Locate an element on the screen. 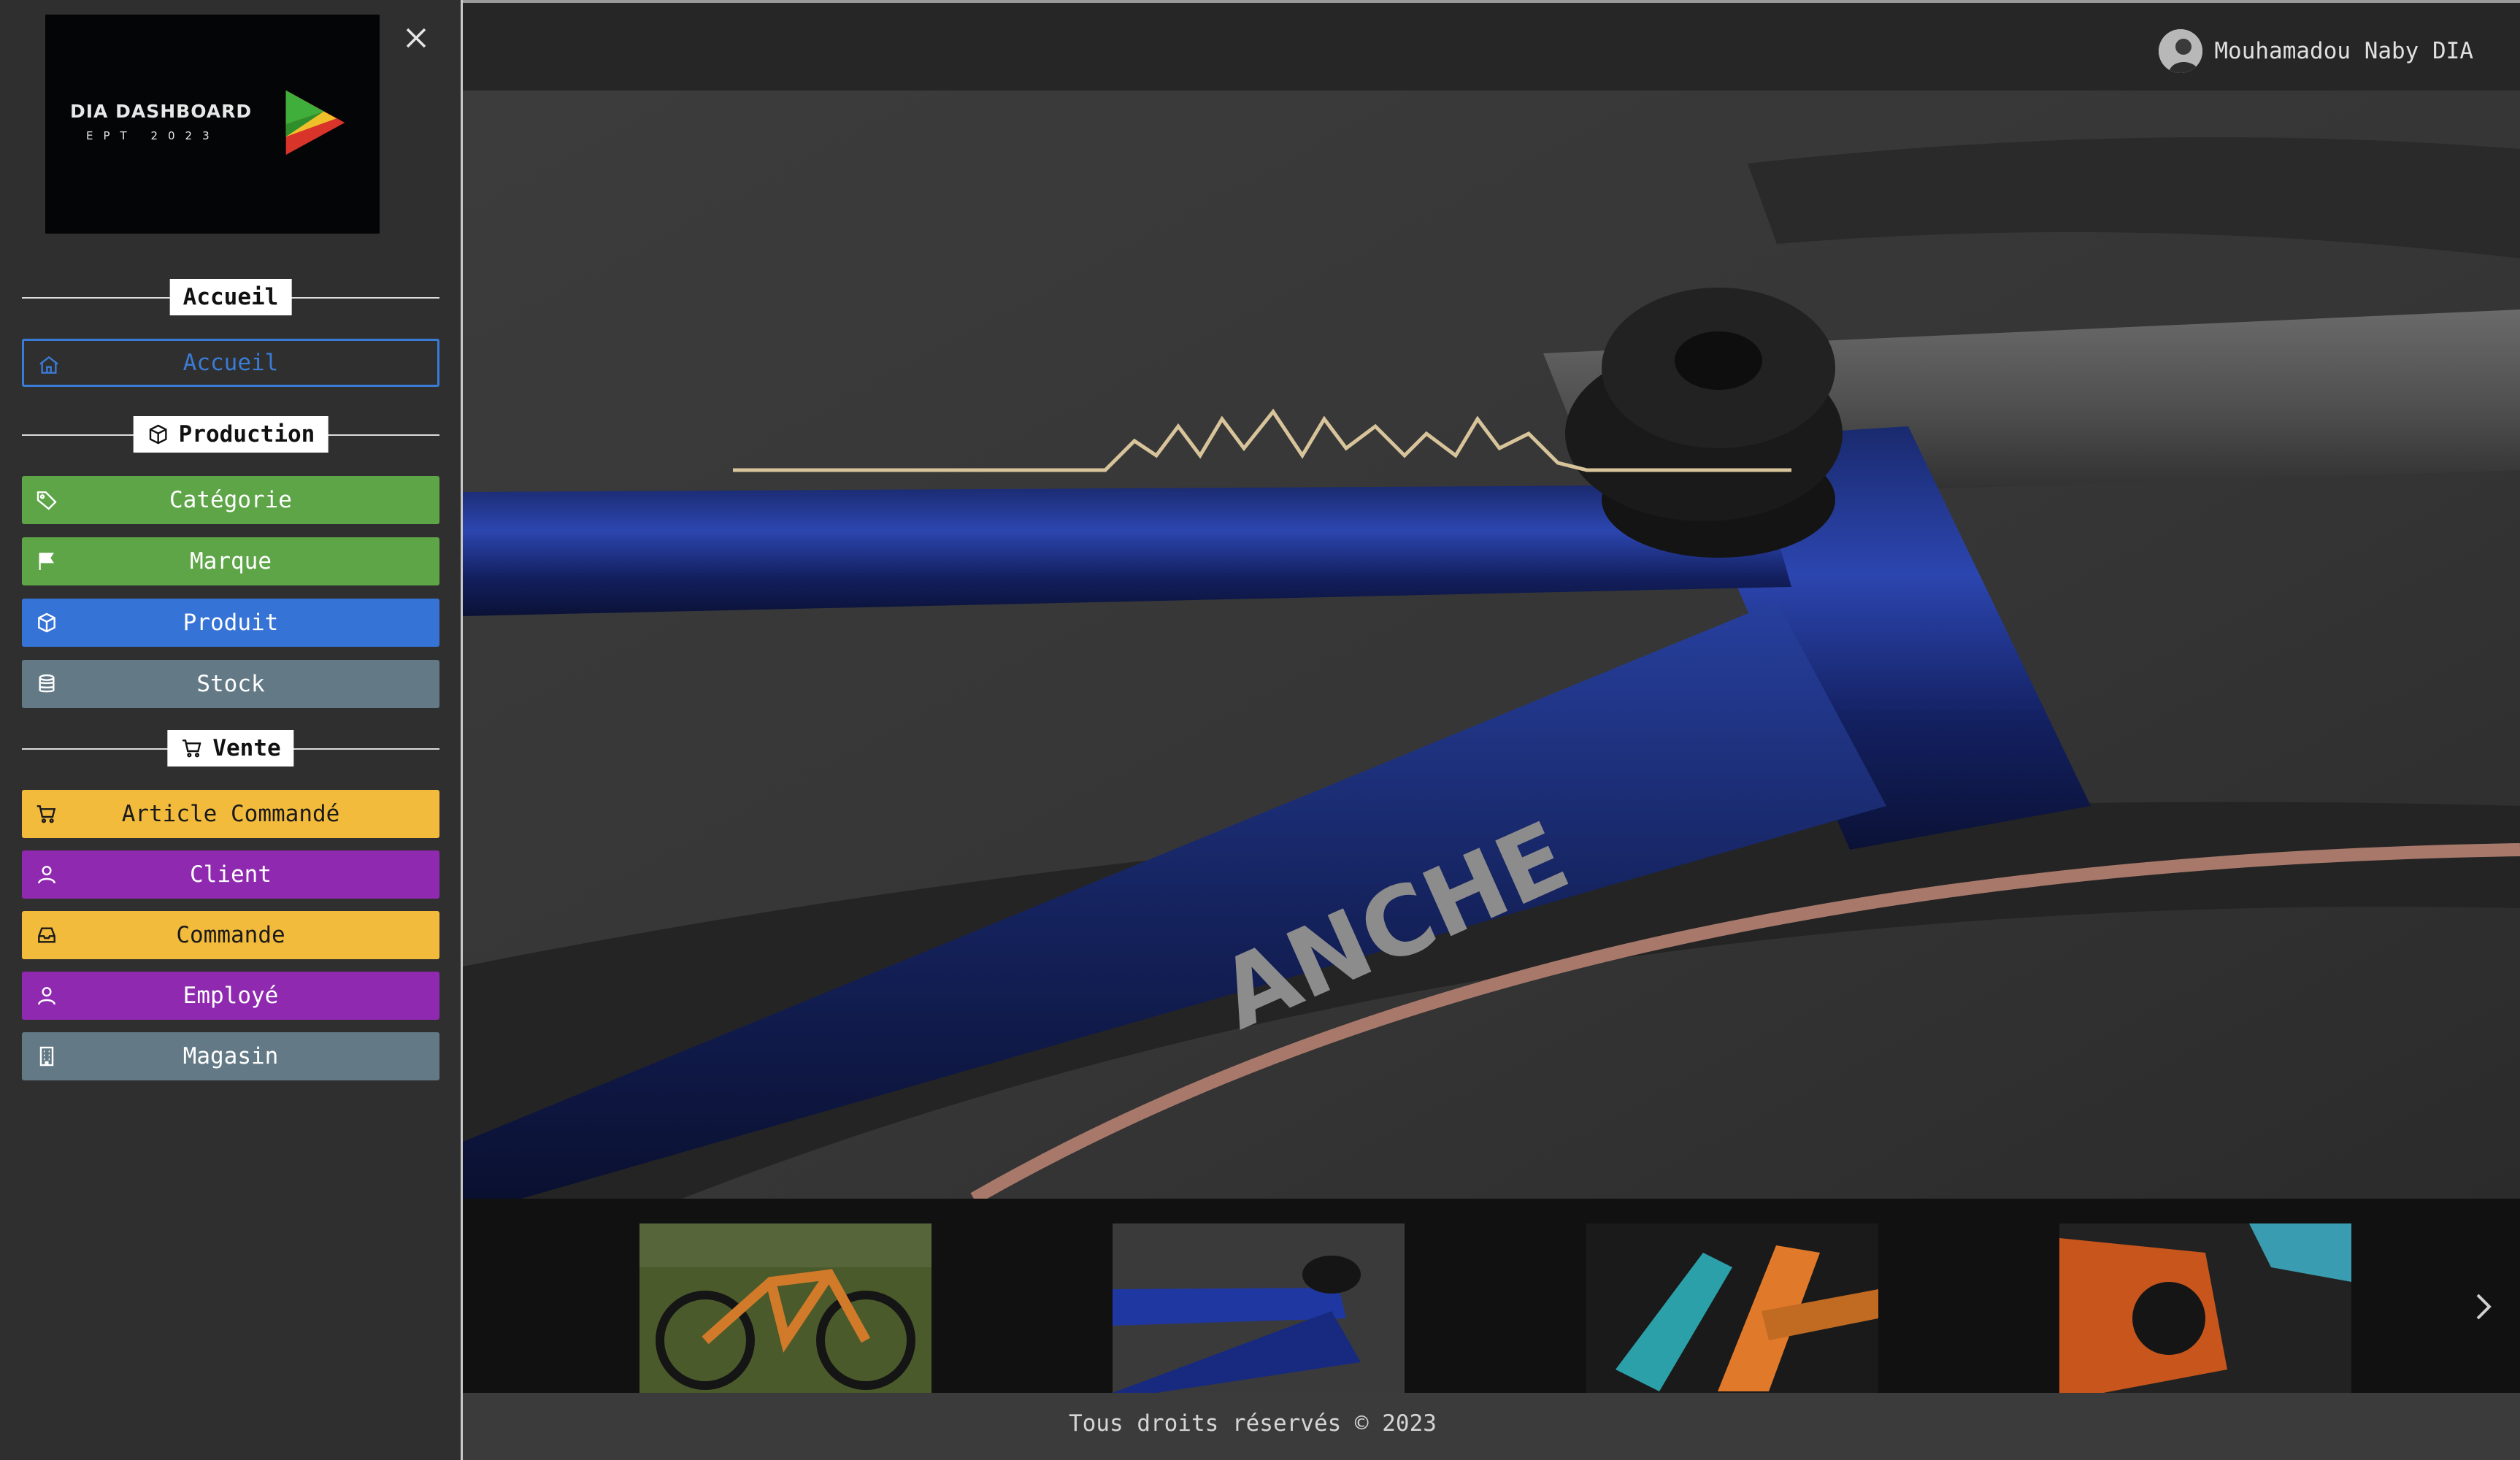 Image resolution: width=2520 pixels, height=1460 pixels. sidebar-item-categorie: Catégorie is located at coordinates (231, 500).